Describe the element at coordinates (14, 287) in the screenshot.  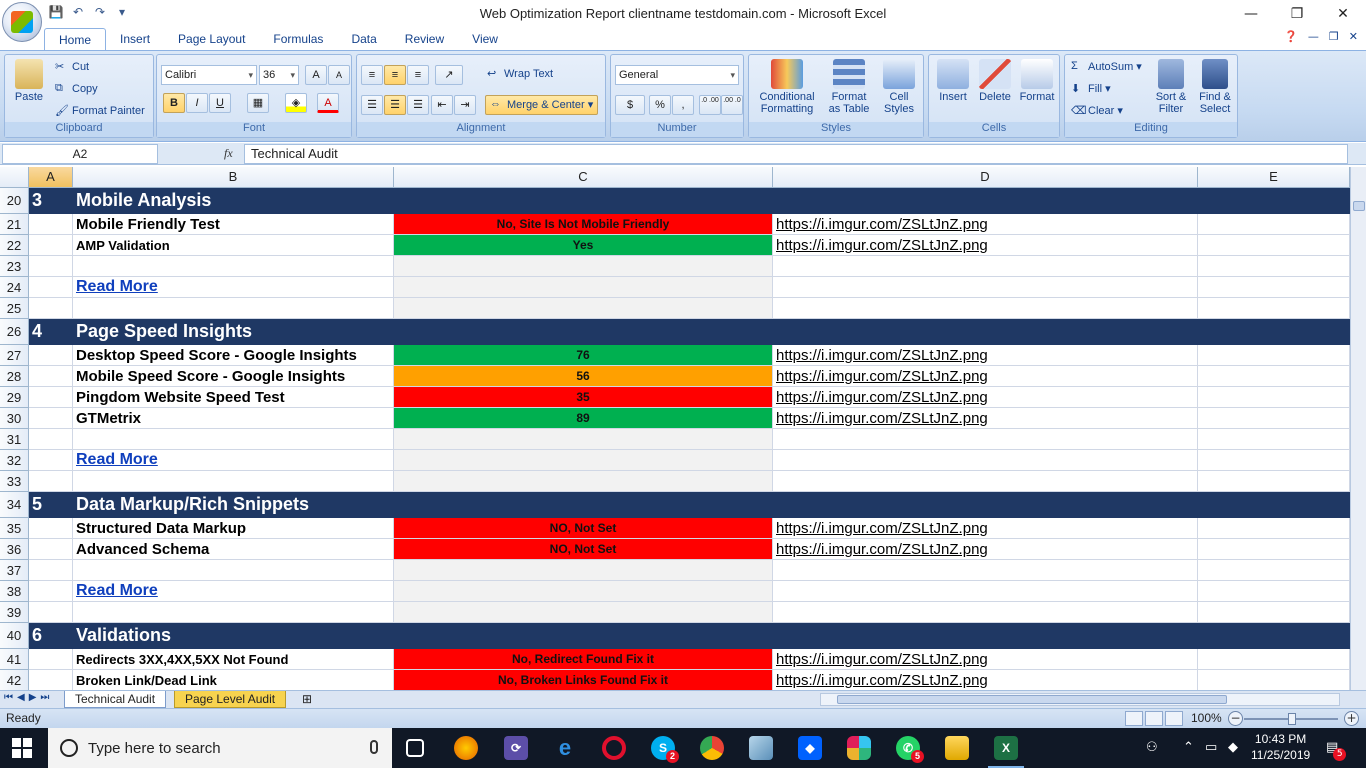
I see `row-header: 24` at that location.